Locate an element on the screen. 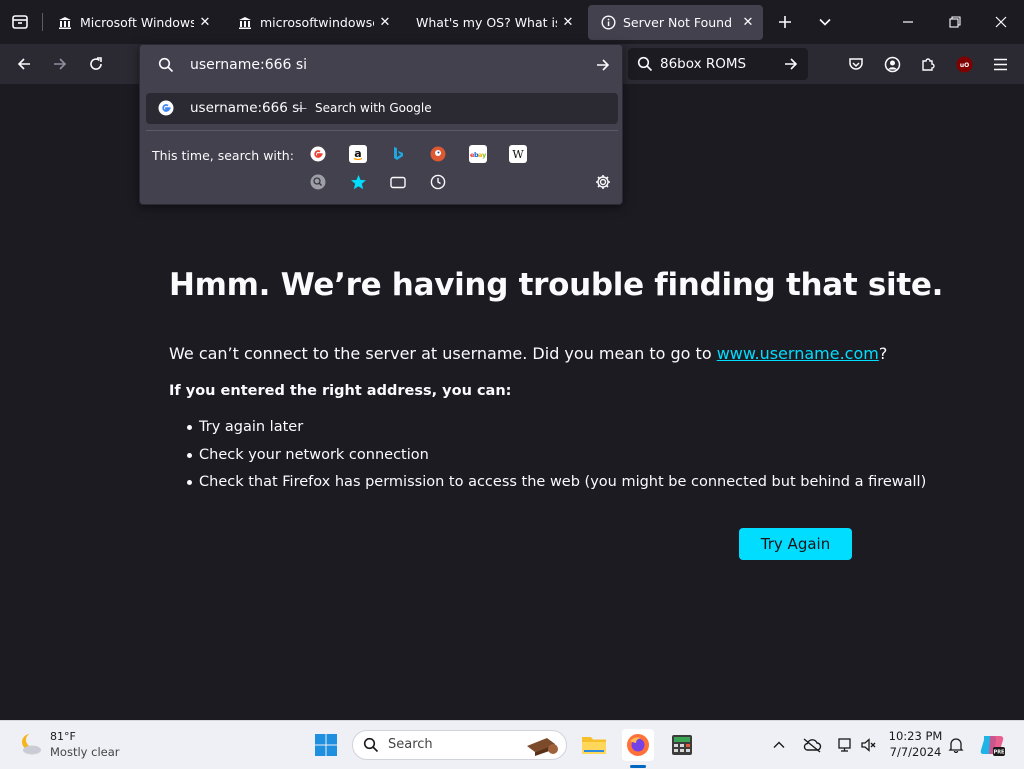 The width and height of the screenshot is (1024, 769). restore-button is located at coordinates (955, 22).